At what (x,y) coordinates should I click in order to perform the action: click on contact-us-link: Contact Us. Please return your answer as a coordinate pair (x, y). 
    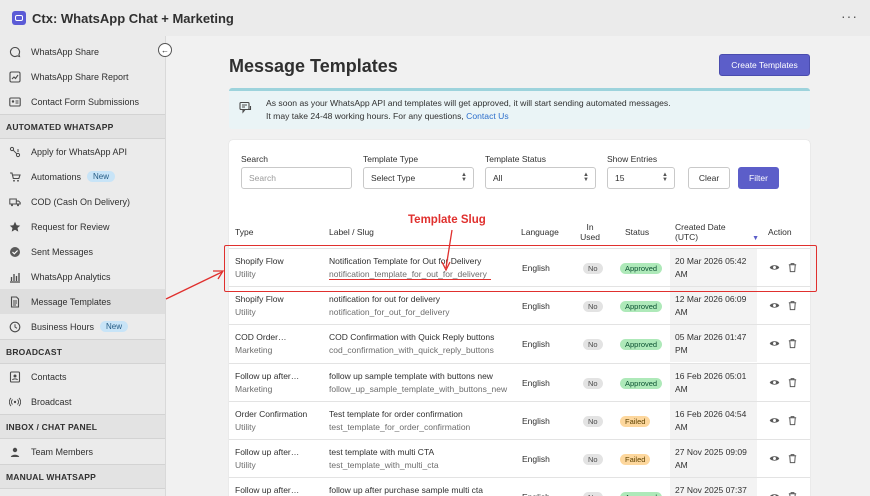
    Looking at the image, I should click on (487, 116).